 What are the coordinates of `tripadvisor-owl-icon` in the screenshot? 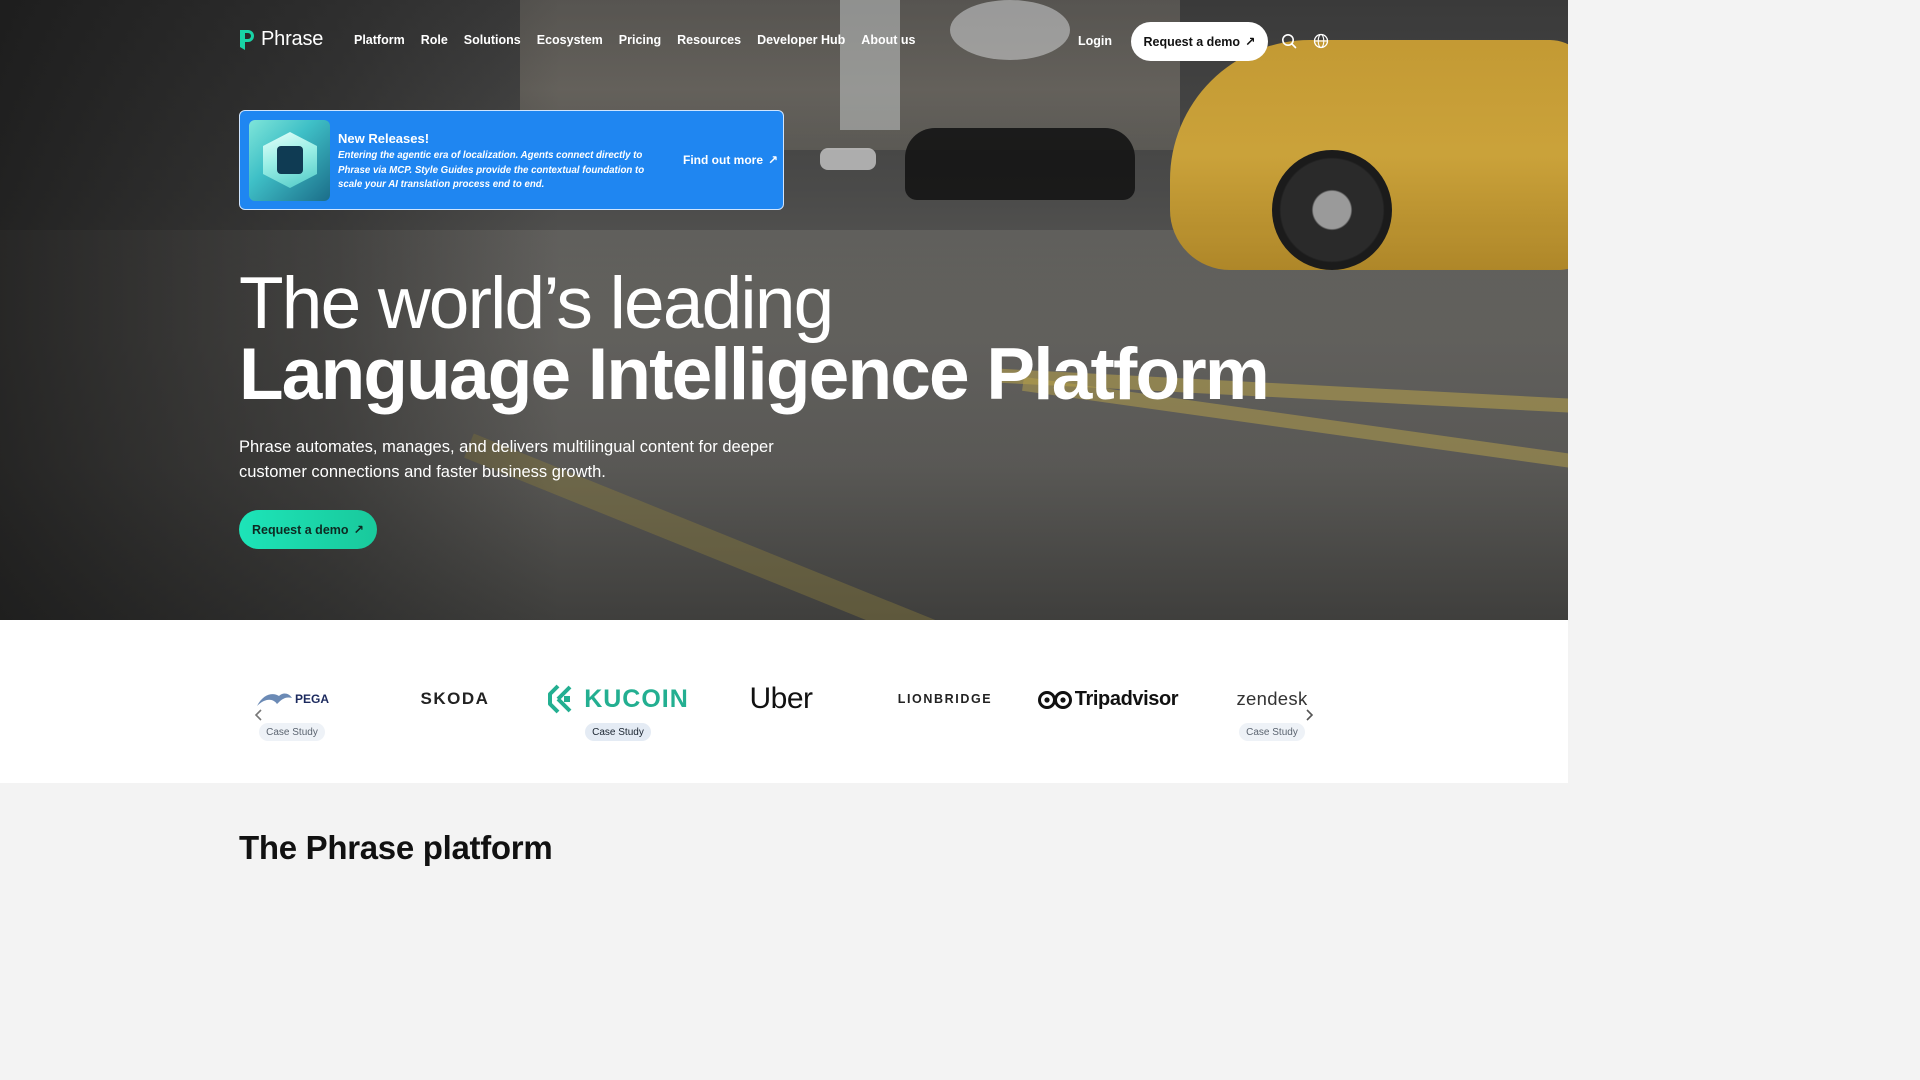 It's located at (1054, 700).